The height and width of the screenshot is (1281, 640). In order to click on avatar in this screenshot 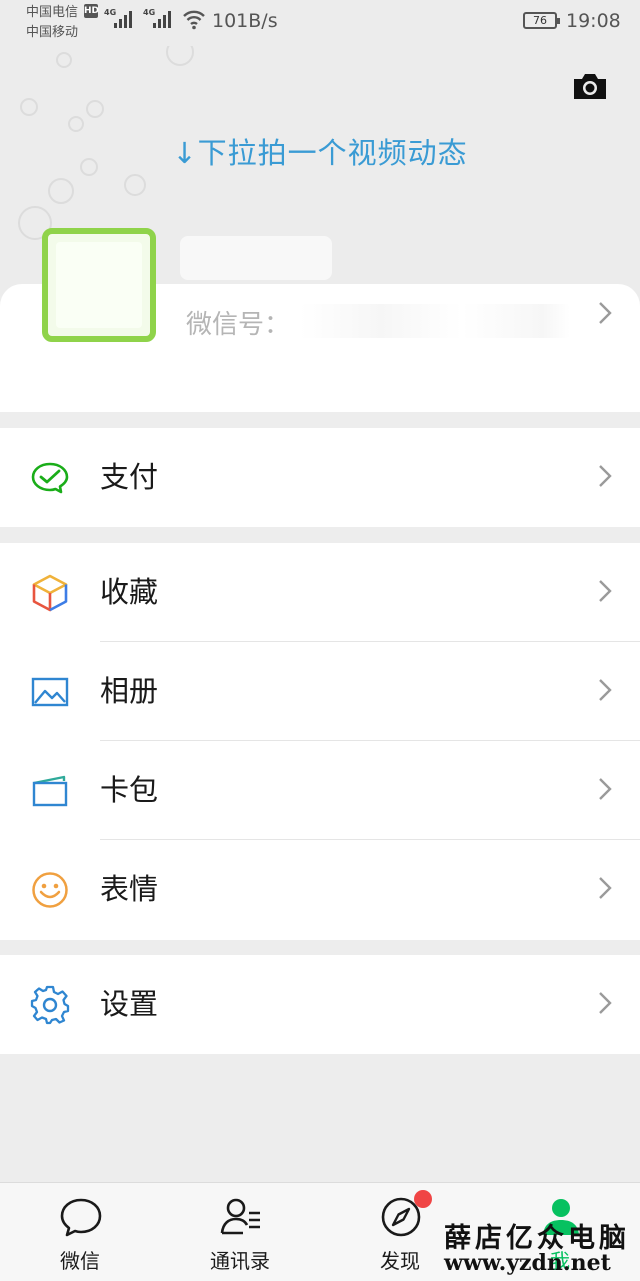, I will do `click(99, 285)`.